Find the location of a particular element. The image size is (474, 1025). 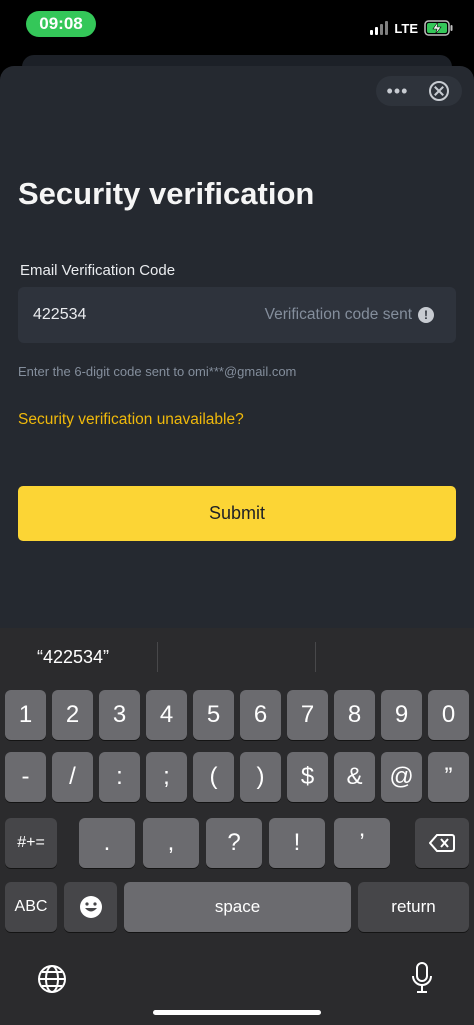

key-row2-1: / is located at coordinates (72, 777).